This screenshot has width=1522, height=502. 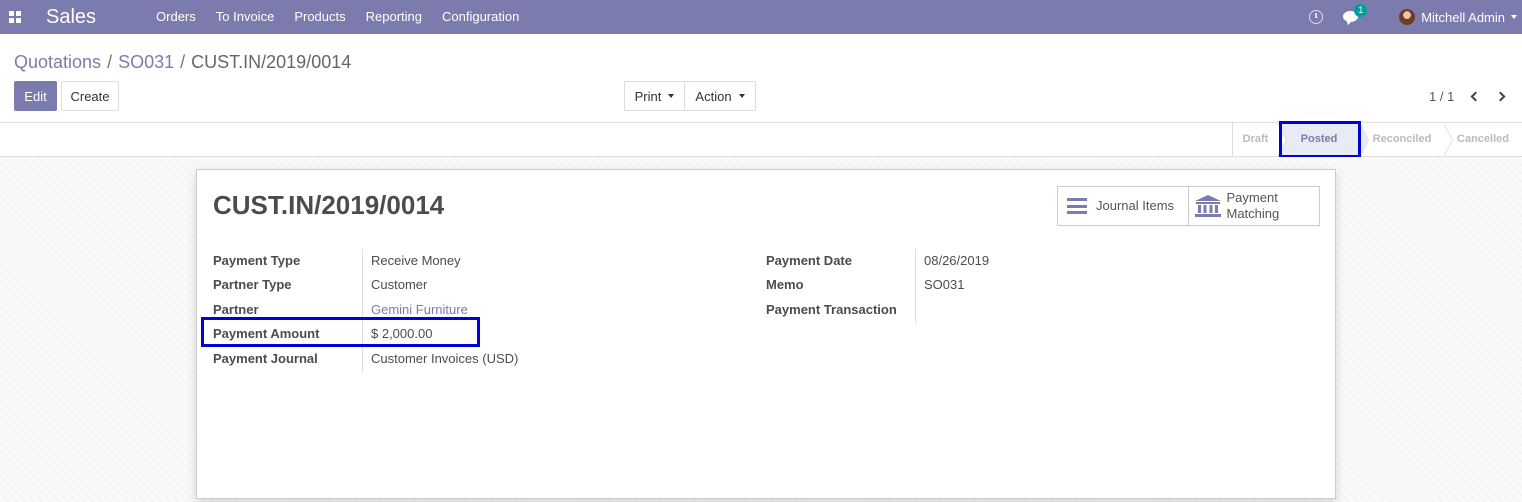 What do you see at coordinates (944, 284) in the screenshot?
I see `value-memo: SO031` at bounding box center [944, 284].